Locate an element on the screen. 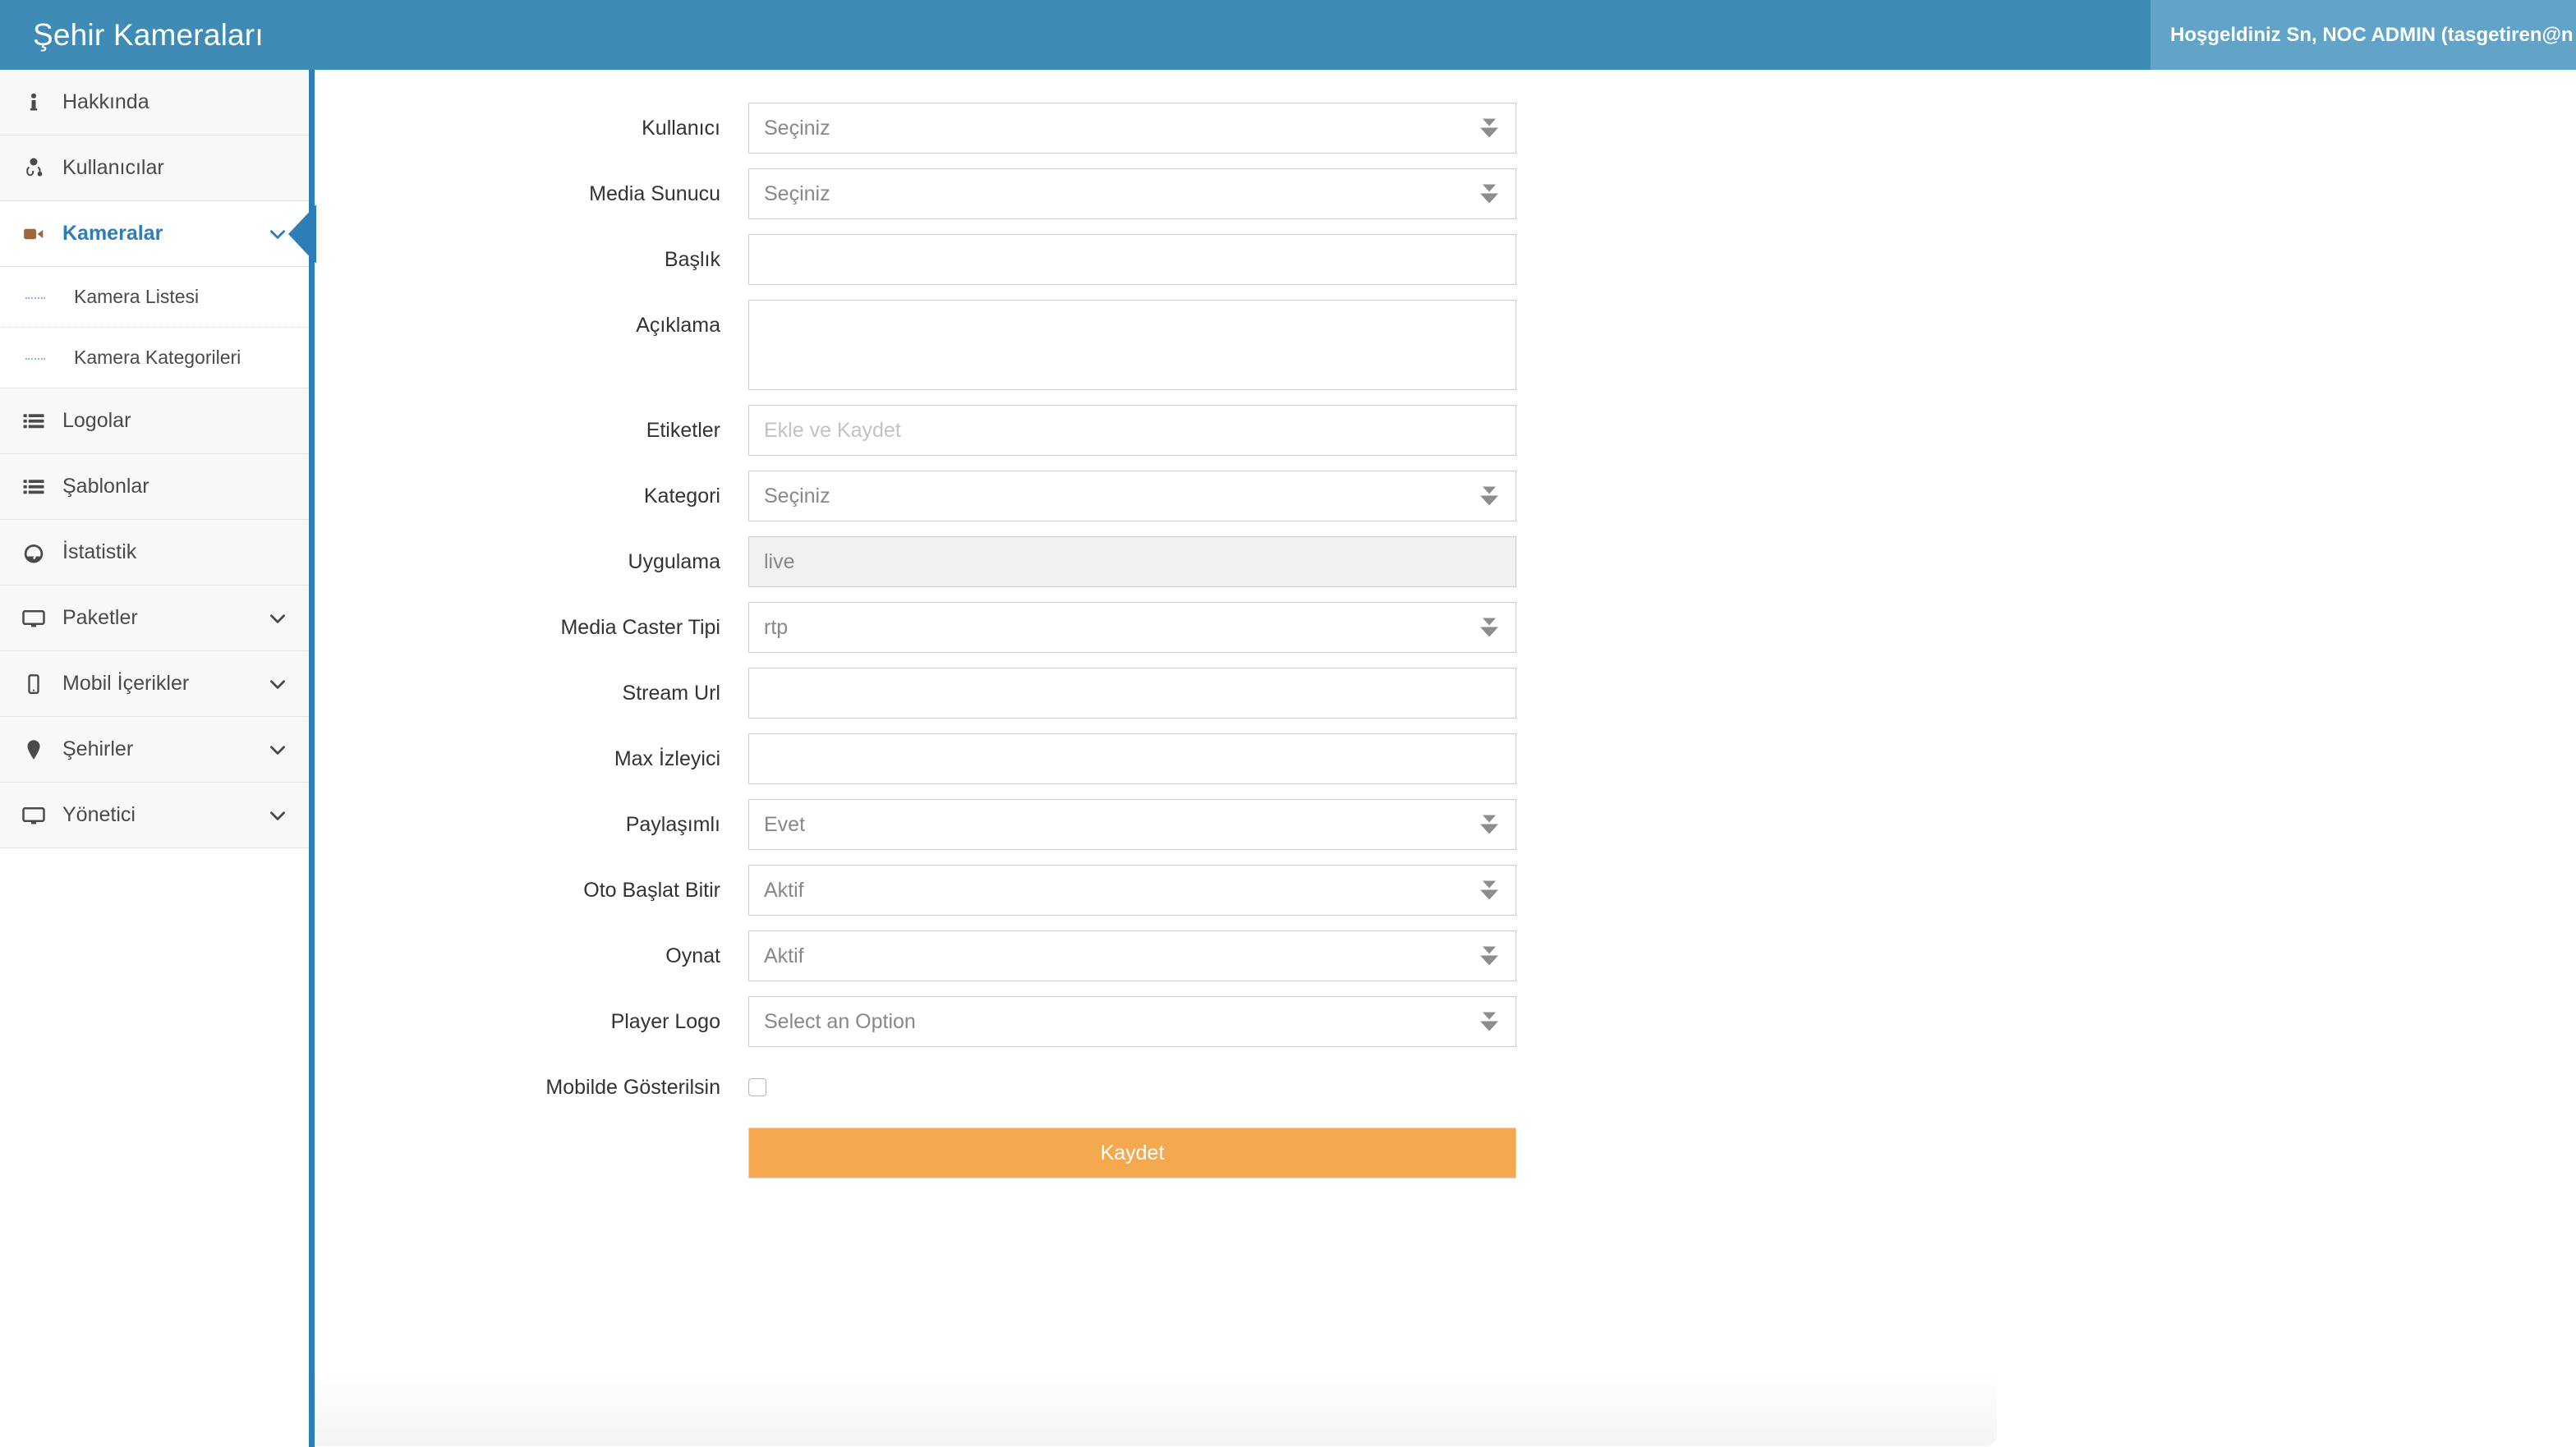 This screenshot has width=2576, height=1447. sidebar-item-label: Mobil İçerikler is located at coordinates (126, 683).